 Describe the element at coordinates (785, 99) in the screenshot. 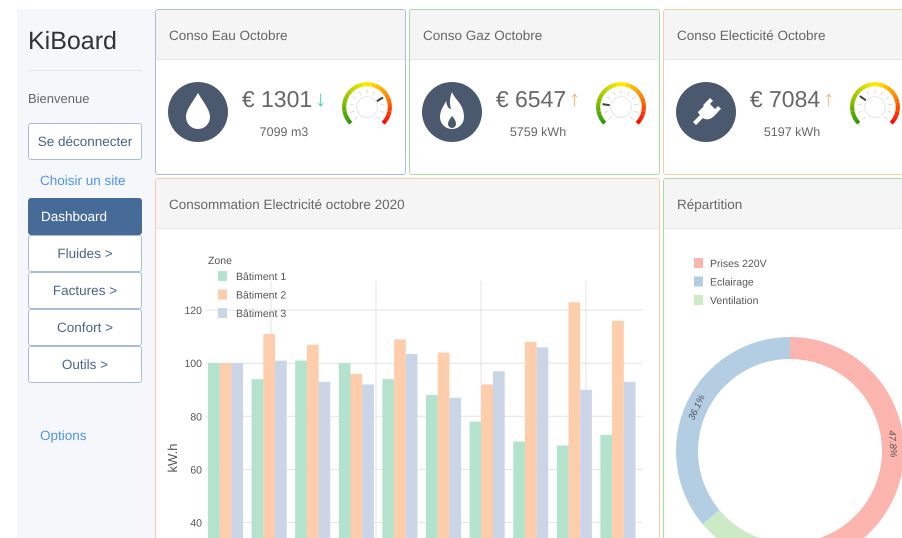

I see `amount-value: € 7084` at that location.